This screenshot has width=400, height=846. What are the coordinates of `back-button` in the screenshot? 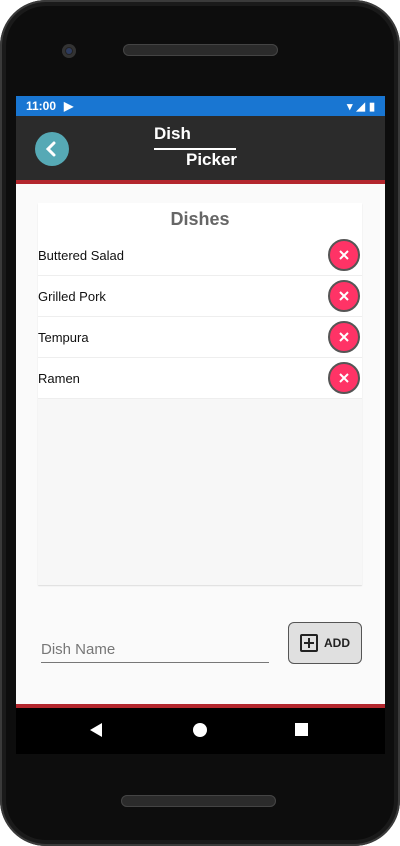 It's located at (52, 149).